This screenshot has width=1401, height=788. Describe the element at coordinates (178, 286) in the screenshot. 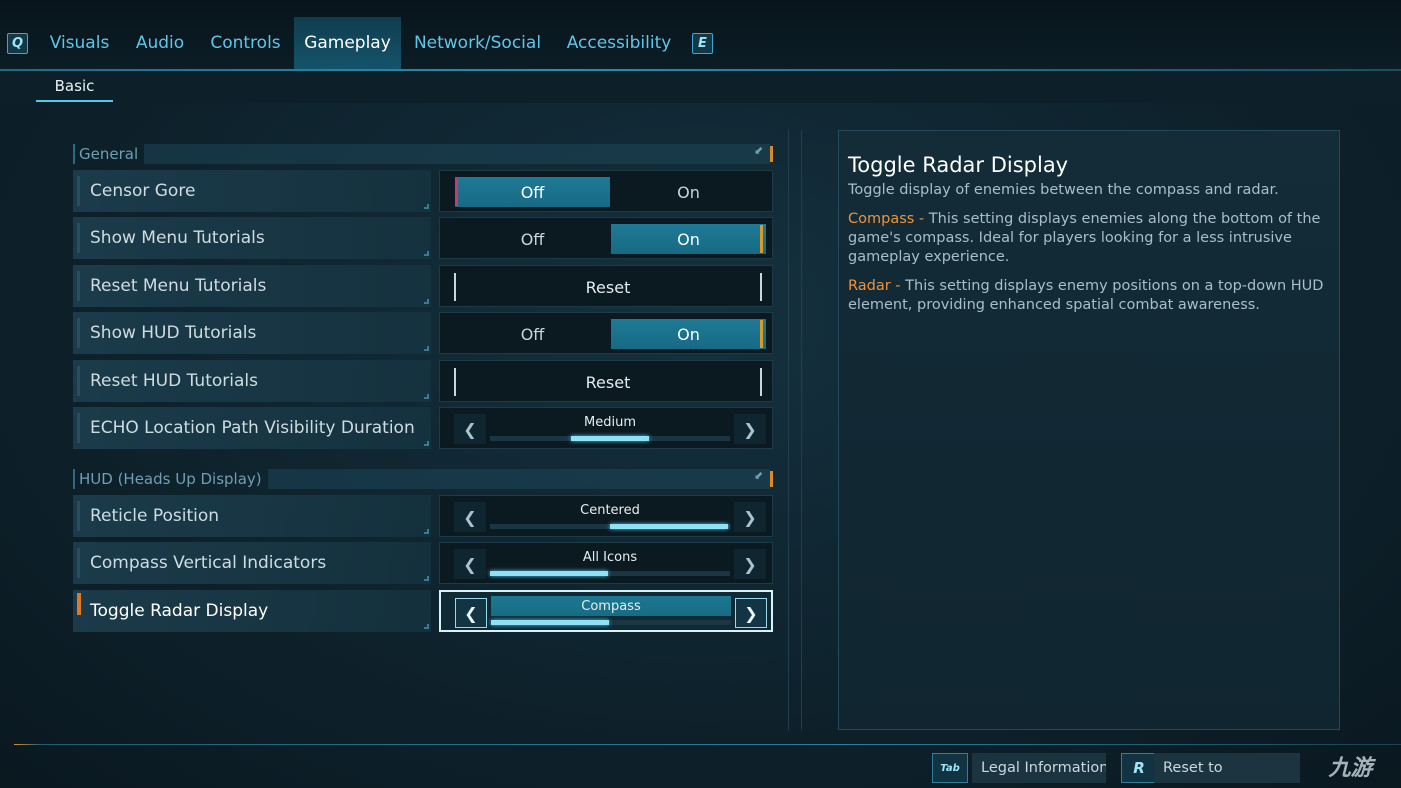

I see `setting-label: Reset Menu Tutorials` at that location.